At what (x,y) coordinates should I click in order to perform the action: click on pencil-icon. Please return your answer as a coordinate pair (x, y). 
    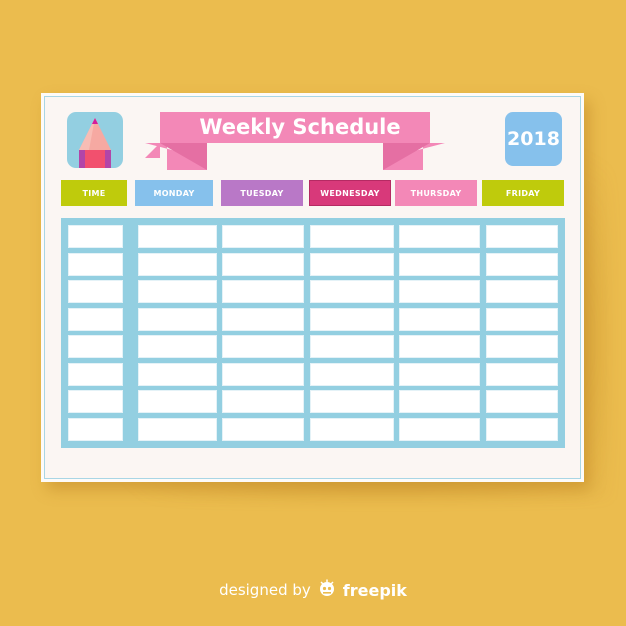
    Looking at the image, I should click on (95, 140).